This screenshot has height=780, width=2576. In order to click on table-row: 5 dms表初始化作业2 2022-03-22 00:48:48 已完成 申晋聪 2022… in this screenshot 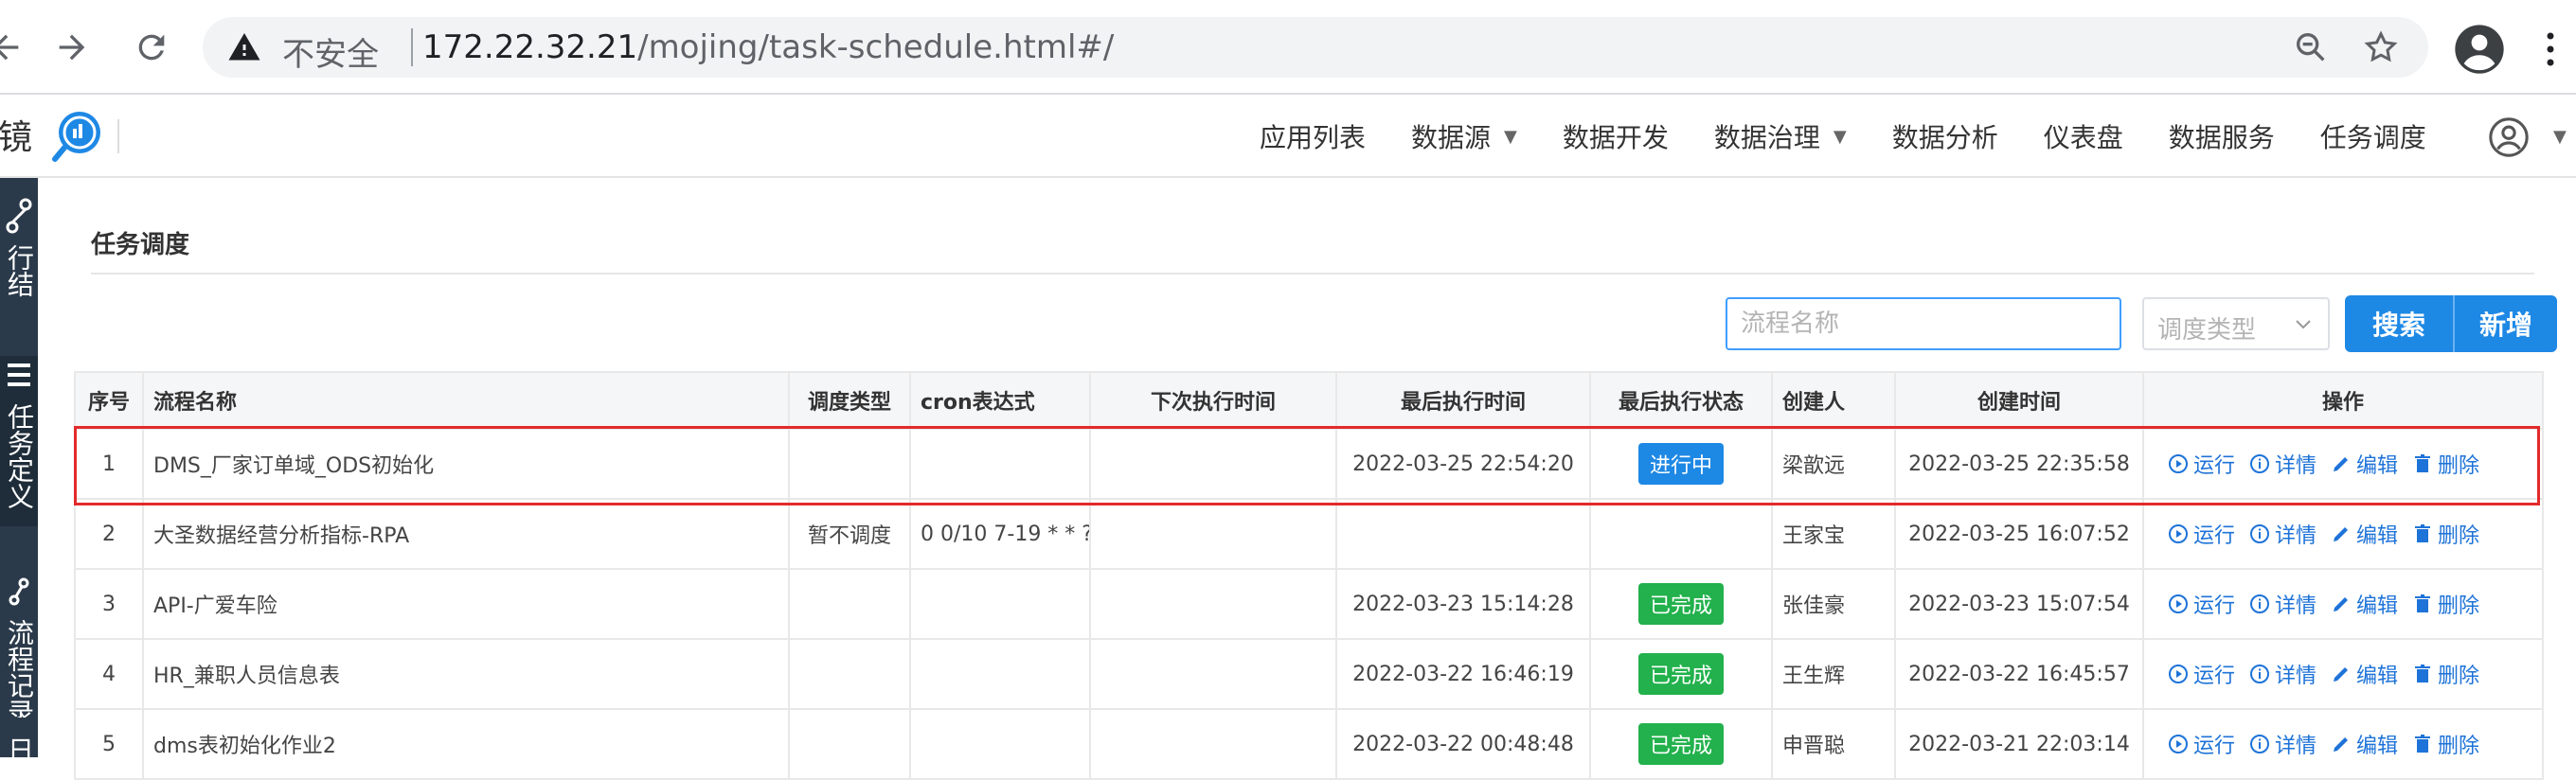, I will do `click(1309, 744)`.